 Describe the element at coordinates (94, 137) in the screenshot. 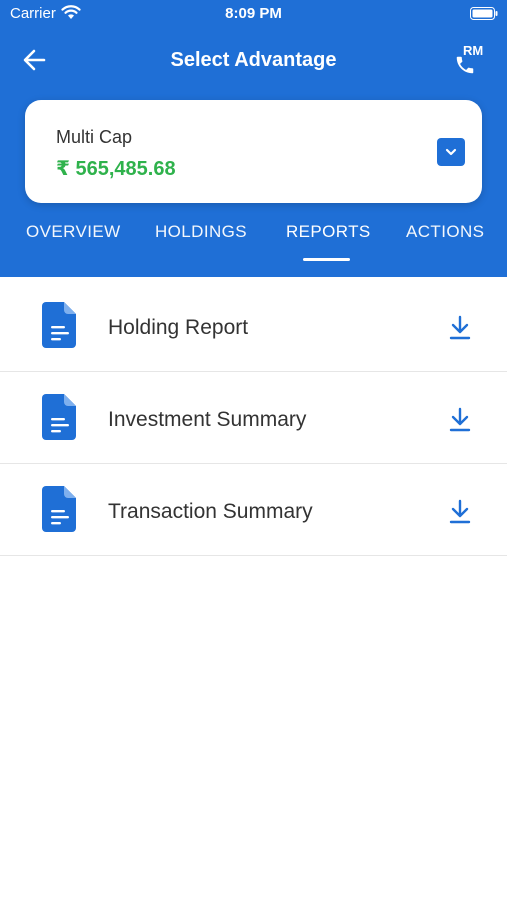

I see `portfolio-name: Multi Cap` at that location.